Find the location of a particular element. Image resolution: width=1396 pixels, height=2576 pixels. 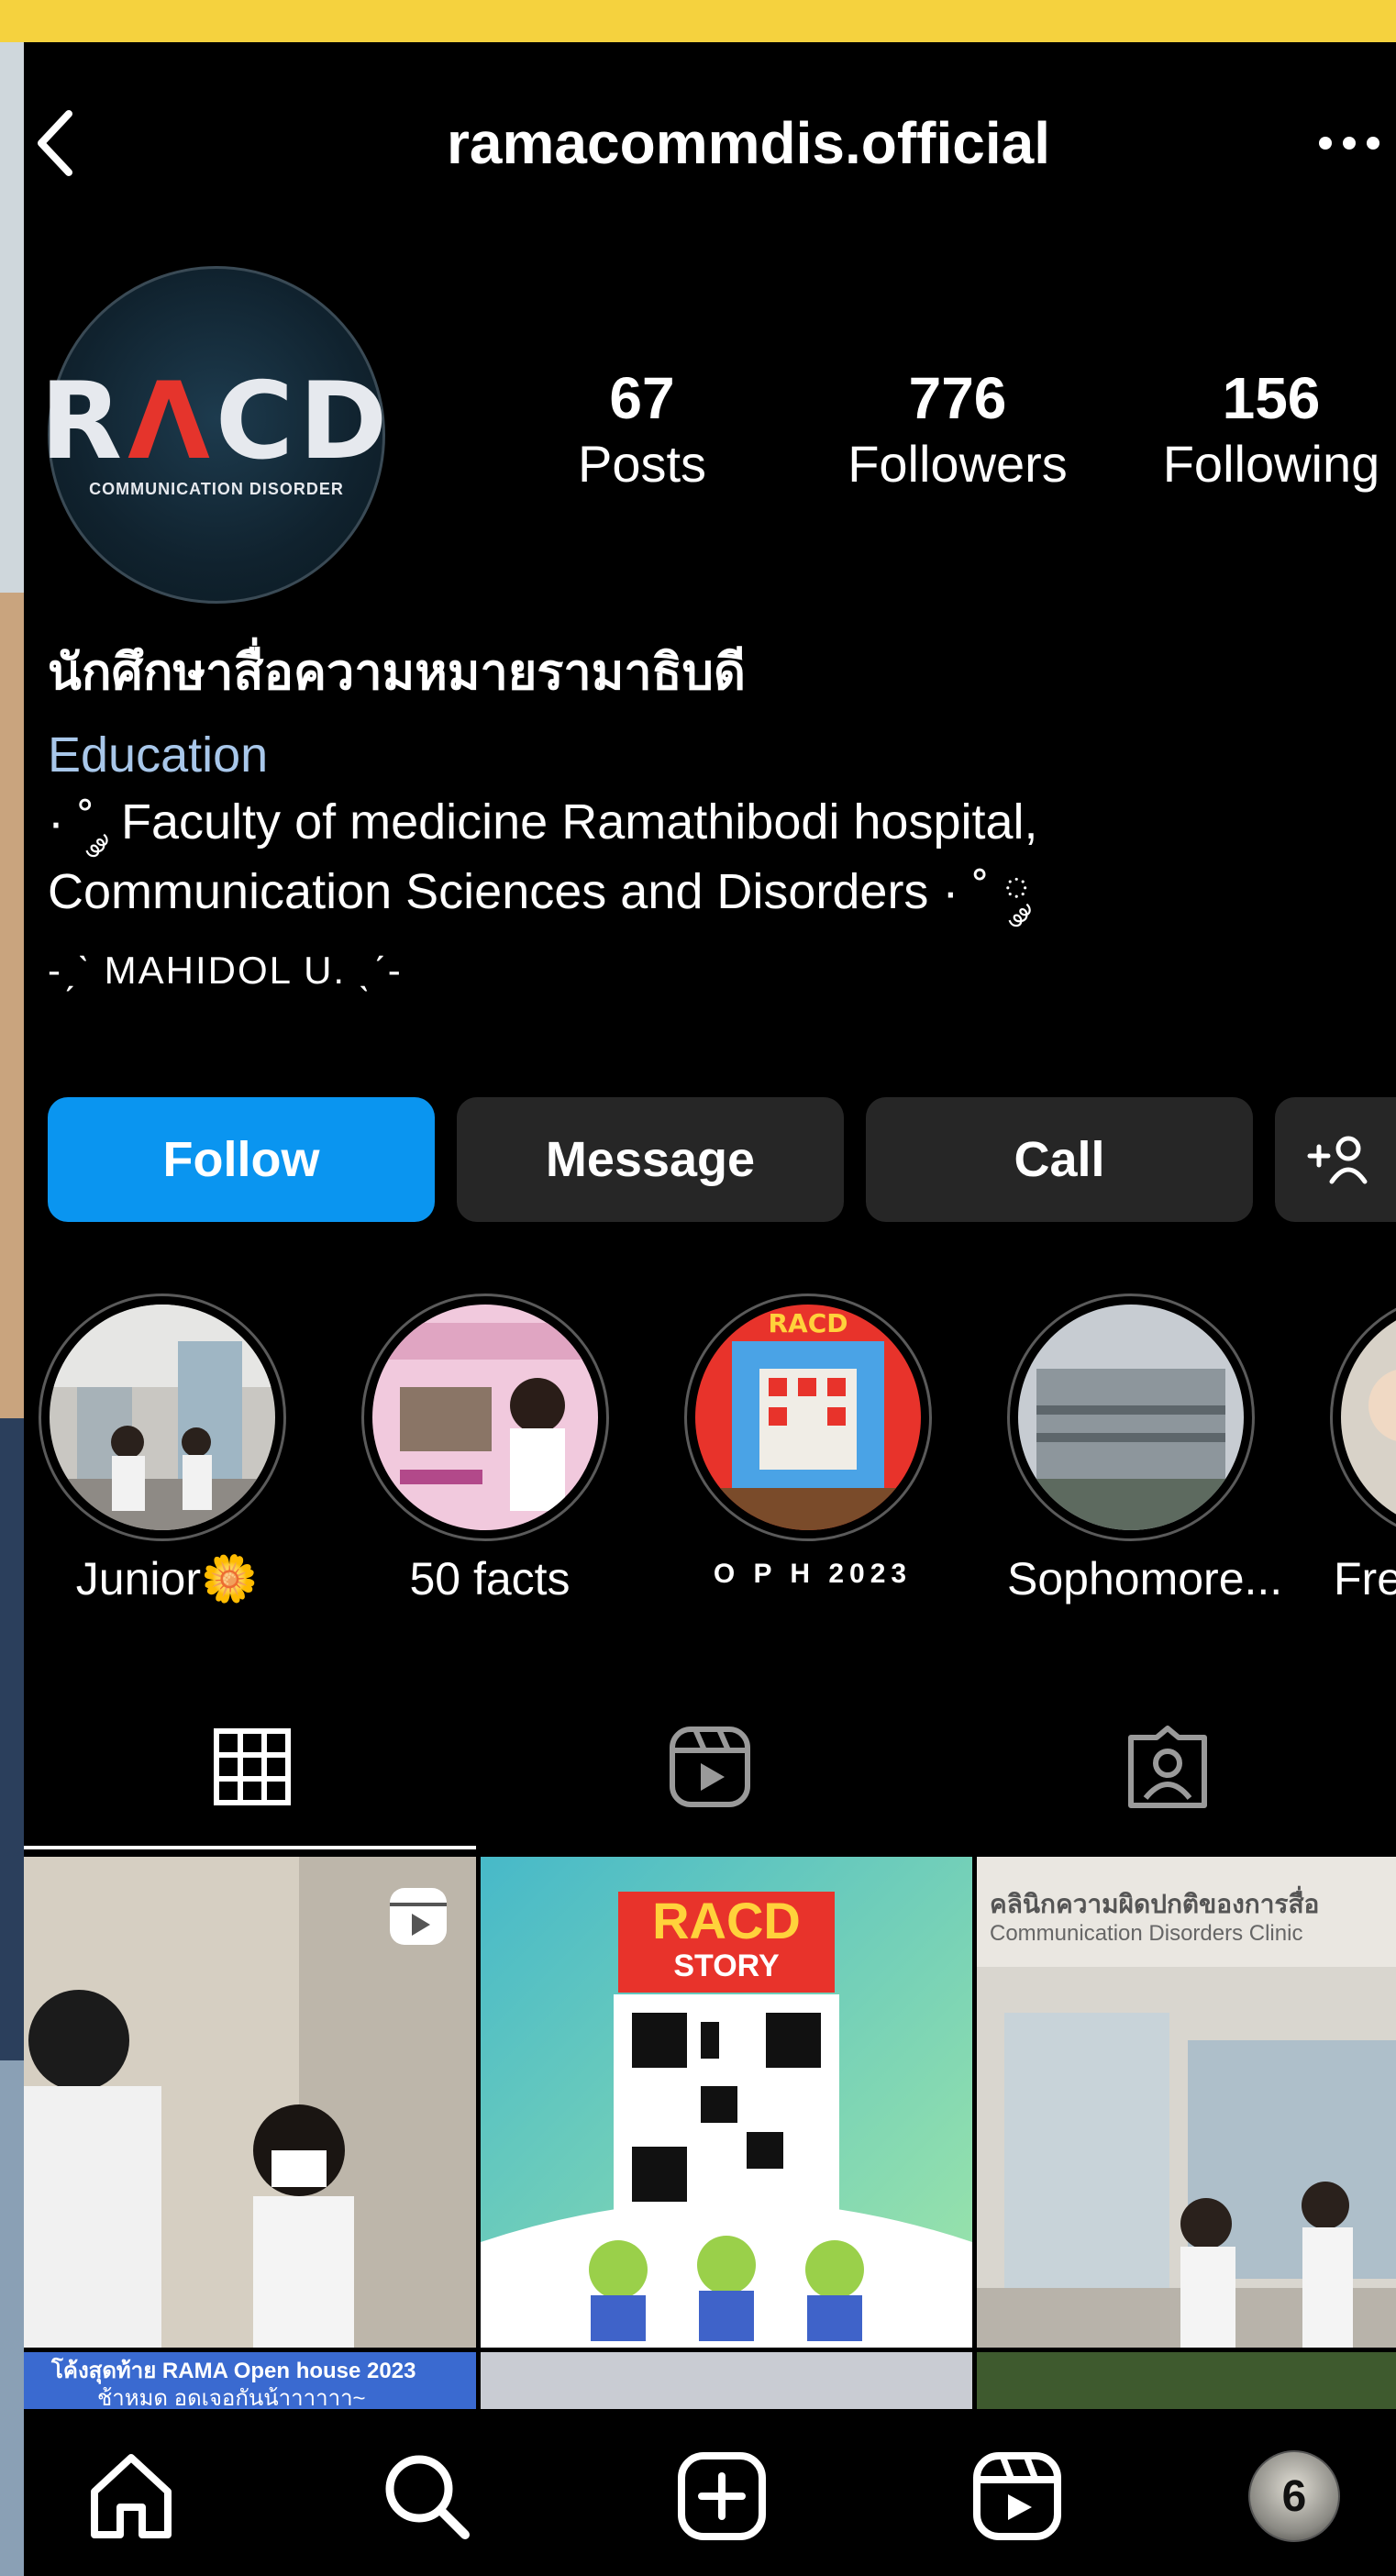

bio-line: -ˏˋ MAHIDOL U. ˎˊ- is located at coordinates (225, 970).